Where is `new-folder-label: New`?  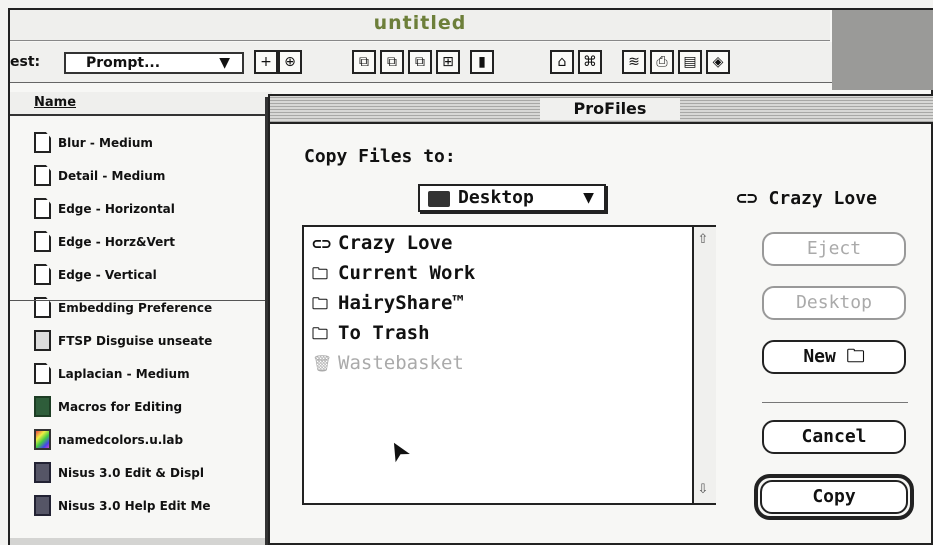 new-folder-label: New is located at coordinates (819, 356).